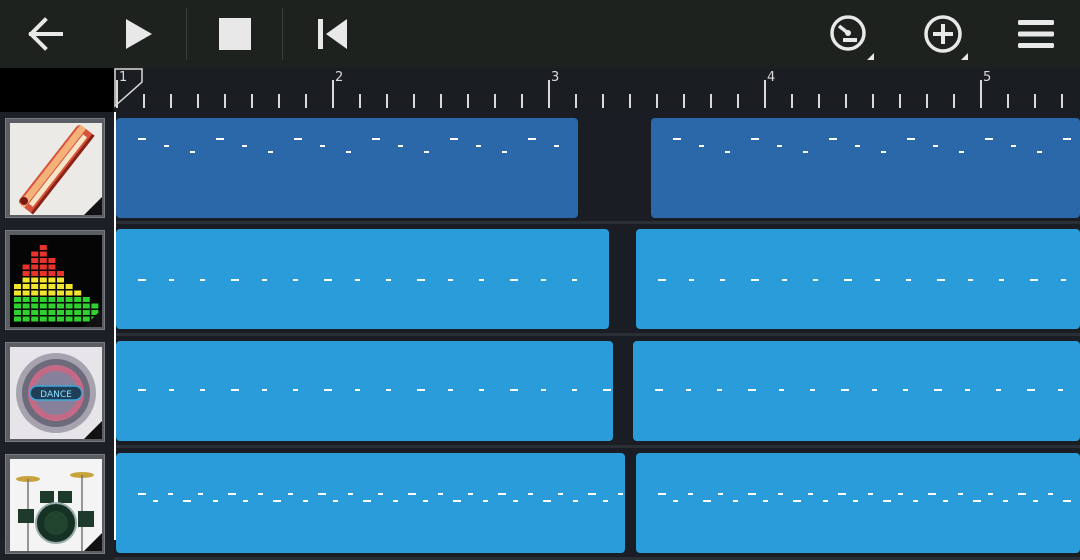  Describe the element at coordinates (138, 34) in the screenshot. I see `play-button` at that location.